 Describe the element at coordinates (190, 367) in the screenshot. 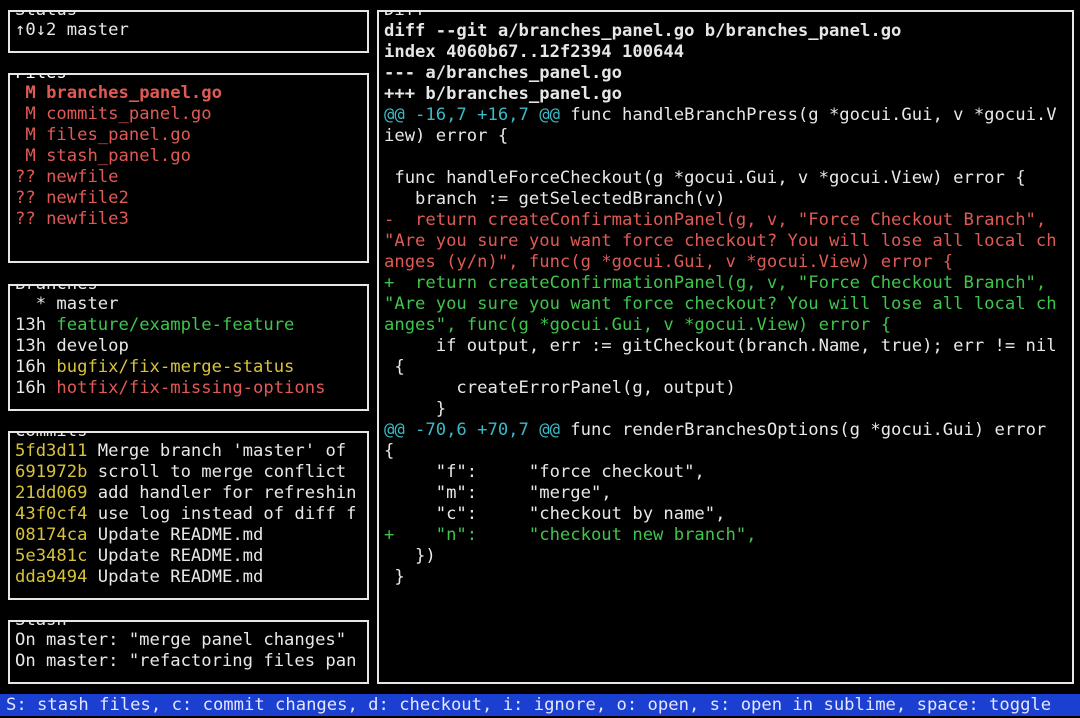

I see `branch-item: 16h bugfix/fix-merge-status` at that location.